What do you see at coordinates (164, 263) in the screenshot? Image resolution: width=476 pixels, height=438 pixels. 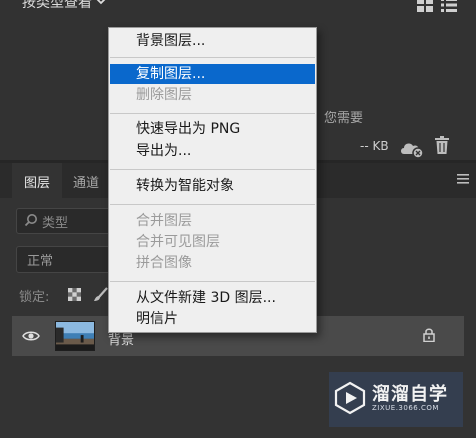 I see `menu-item-flatten-image: 拼合图像` at bounding box center [164, 263].